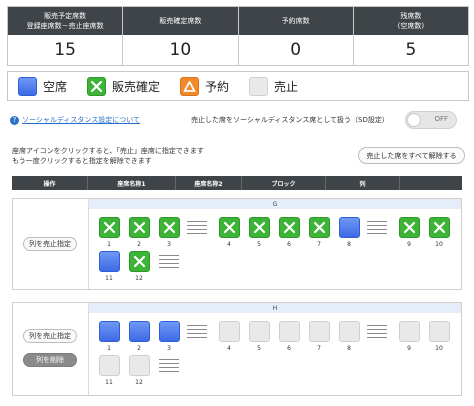 The image size is (474, 406). Describe the element at coordinates (81, 120) in the screenshot. I see `link-text: ソーシャルディスタンス設定について` at that location.